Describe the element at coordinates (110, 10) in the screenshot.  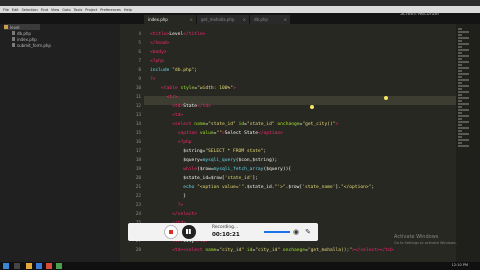
I see `menu-item-preferences: Preferences` at that location.